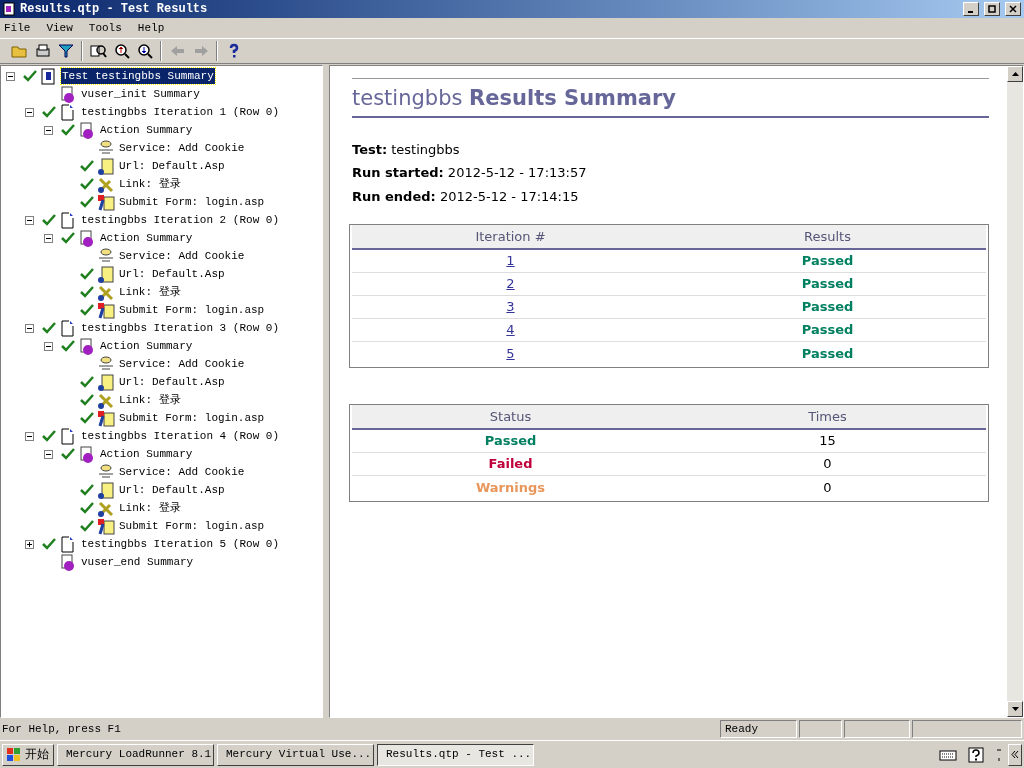 This screenshot has height=768, width=1024. What do you see at coordinates (1013, 9) in the screenshot?
I see `close-button` at bounding box center [1013, 9].